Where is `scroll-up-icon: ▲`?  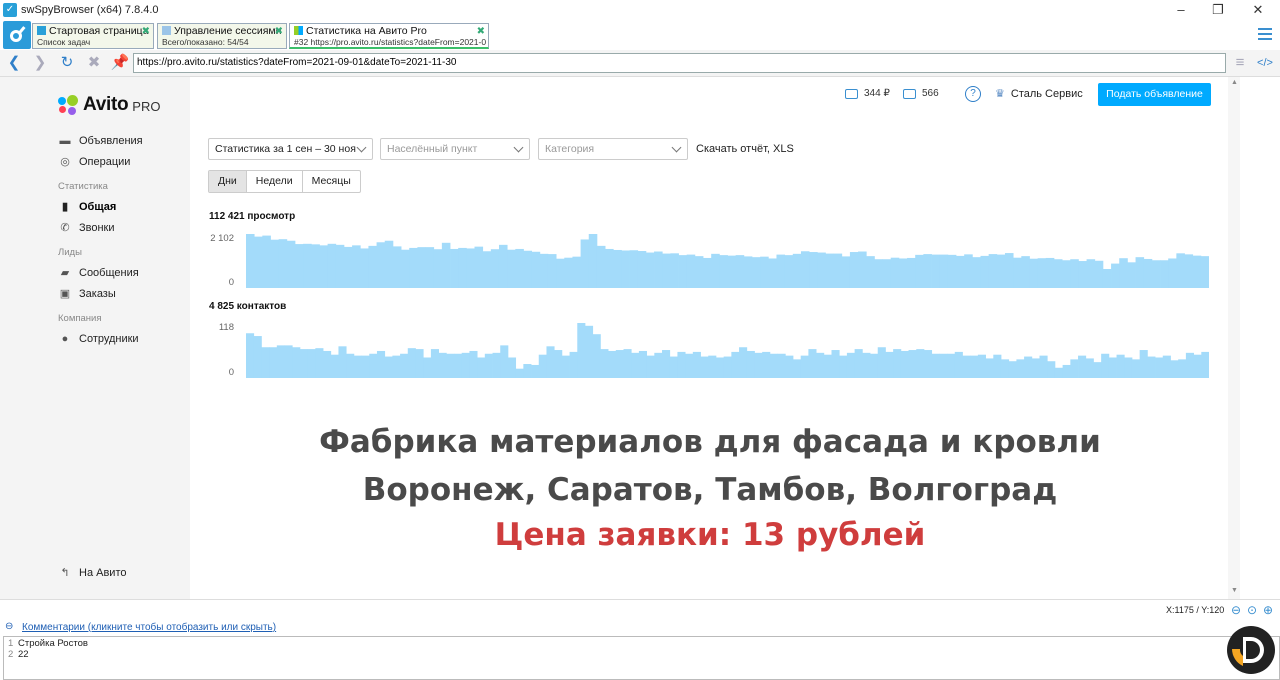
scroll-up-icon: ▲ is located at coordinates (1234, 82).